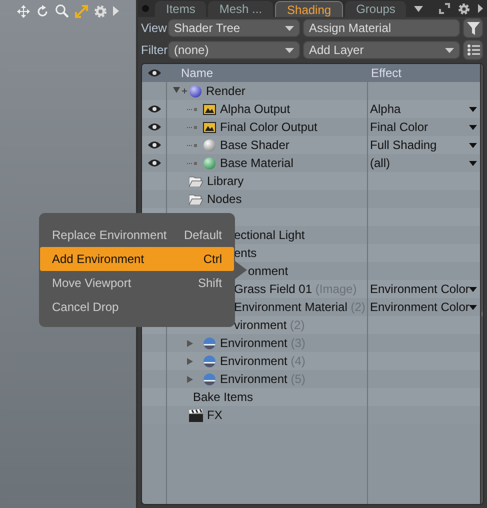 Image resolution: width=487 pixels, height=508 pixels. What do you see at coordinates (473, 28) in the screenshot?
I see `filter-icon` at bounding box center [473, 28].